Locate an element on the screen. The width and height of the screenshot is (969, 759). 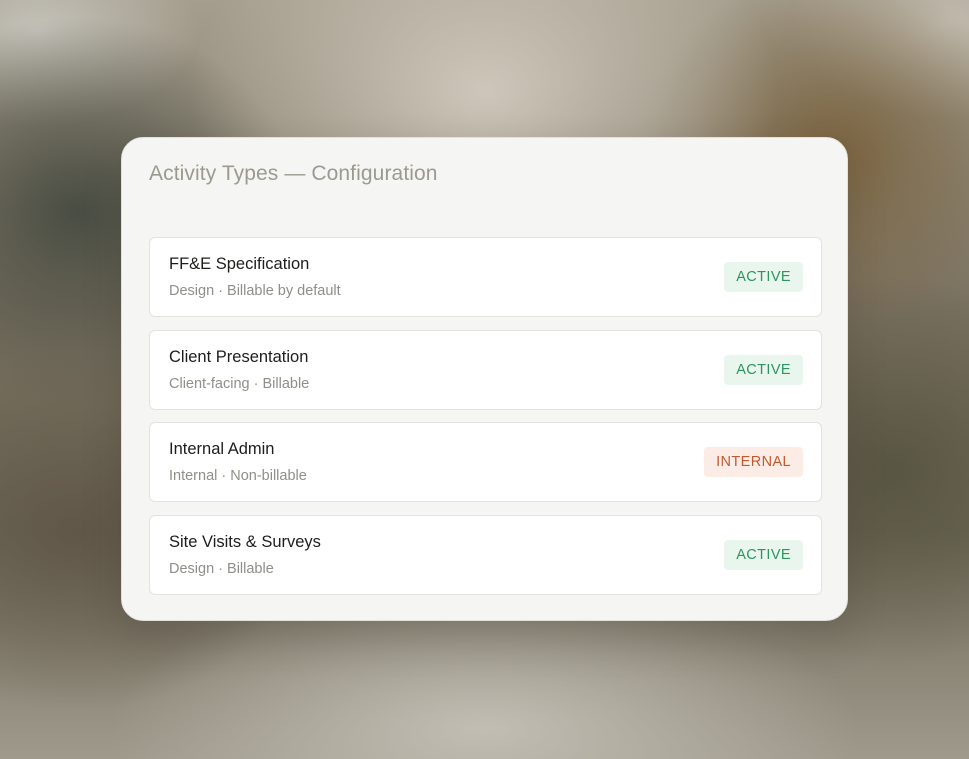
activity-type-name: Site Visits & Surveys is located at coordinates (245, 541).